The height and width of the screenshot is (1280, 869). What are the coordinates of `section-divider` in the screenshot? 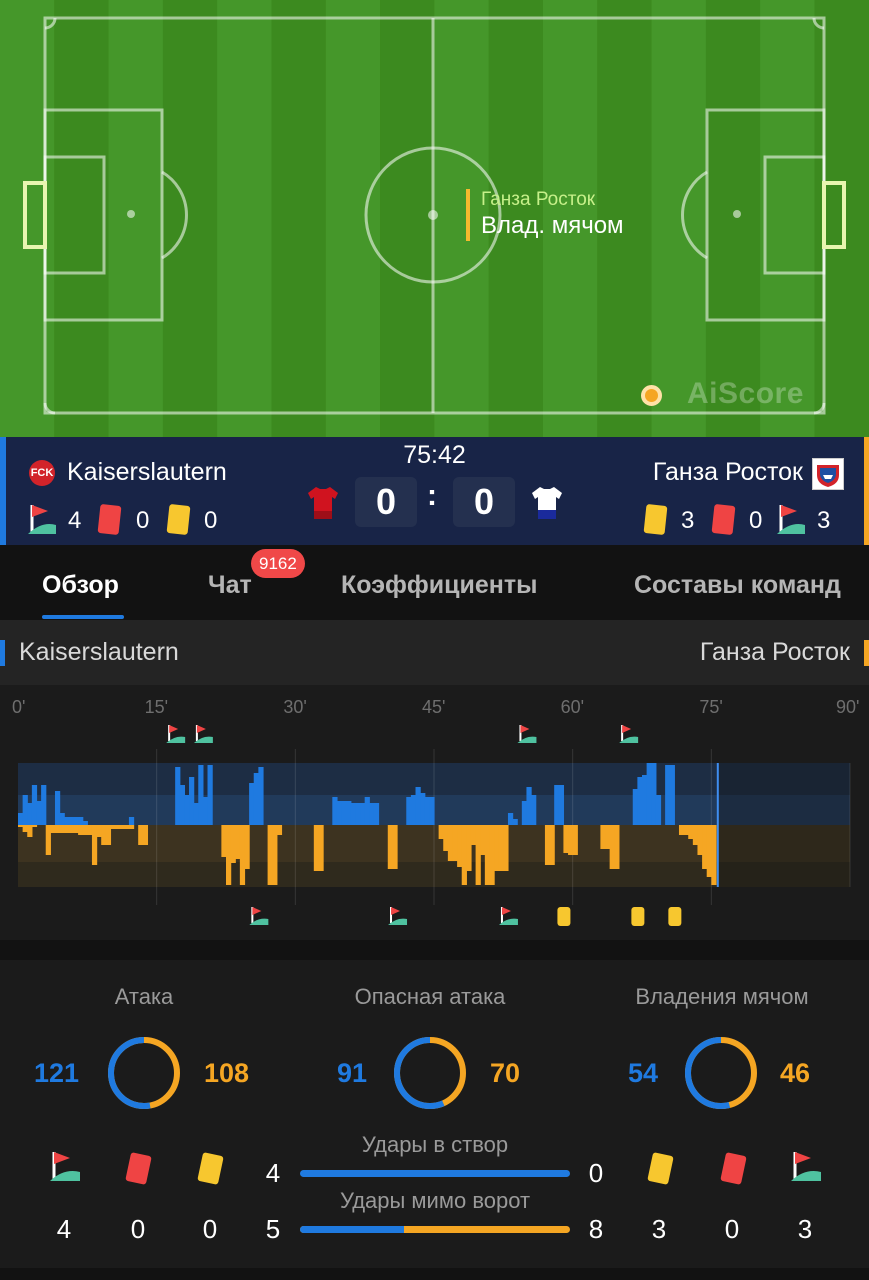 It's located at (434, 950).